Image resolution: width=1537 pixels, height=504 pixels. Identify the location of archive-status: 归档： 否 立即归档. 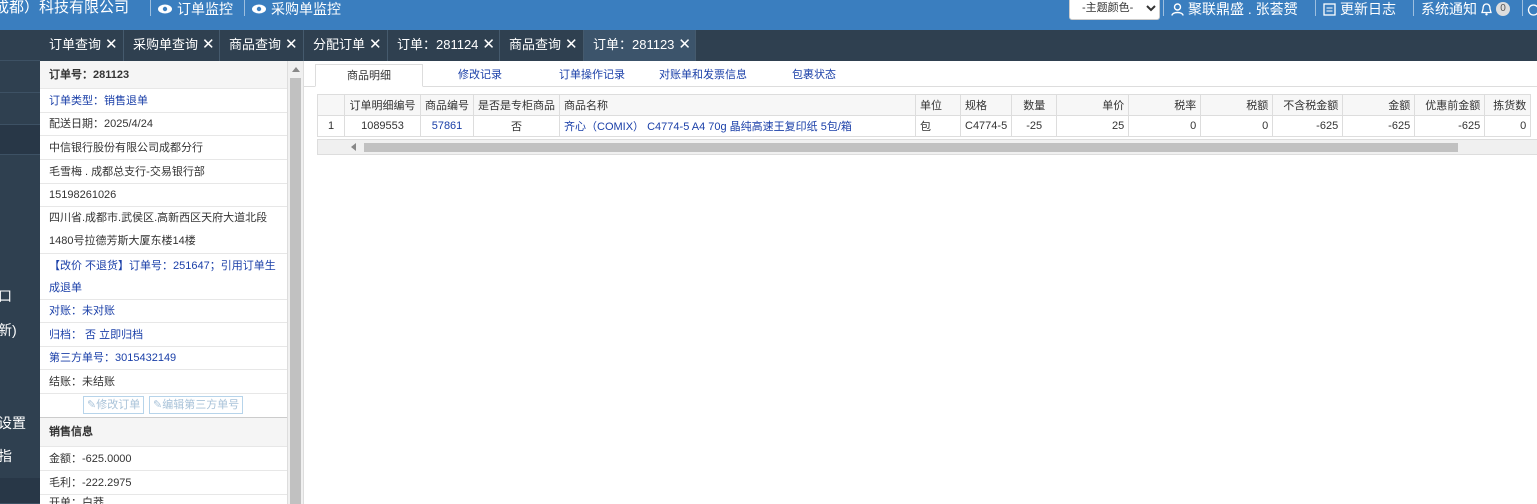
(163, 335).